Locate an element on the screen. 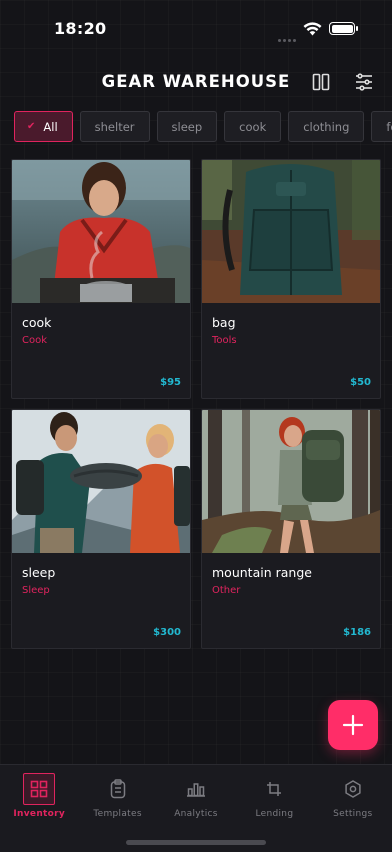 This screenshot has height=852, width=392. crop-icon is located at coordinates (274, 789).